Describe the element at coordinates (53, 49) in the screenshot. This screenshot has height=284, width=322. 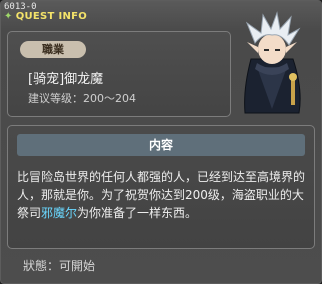
I see `job-tag: 職業` at that location.